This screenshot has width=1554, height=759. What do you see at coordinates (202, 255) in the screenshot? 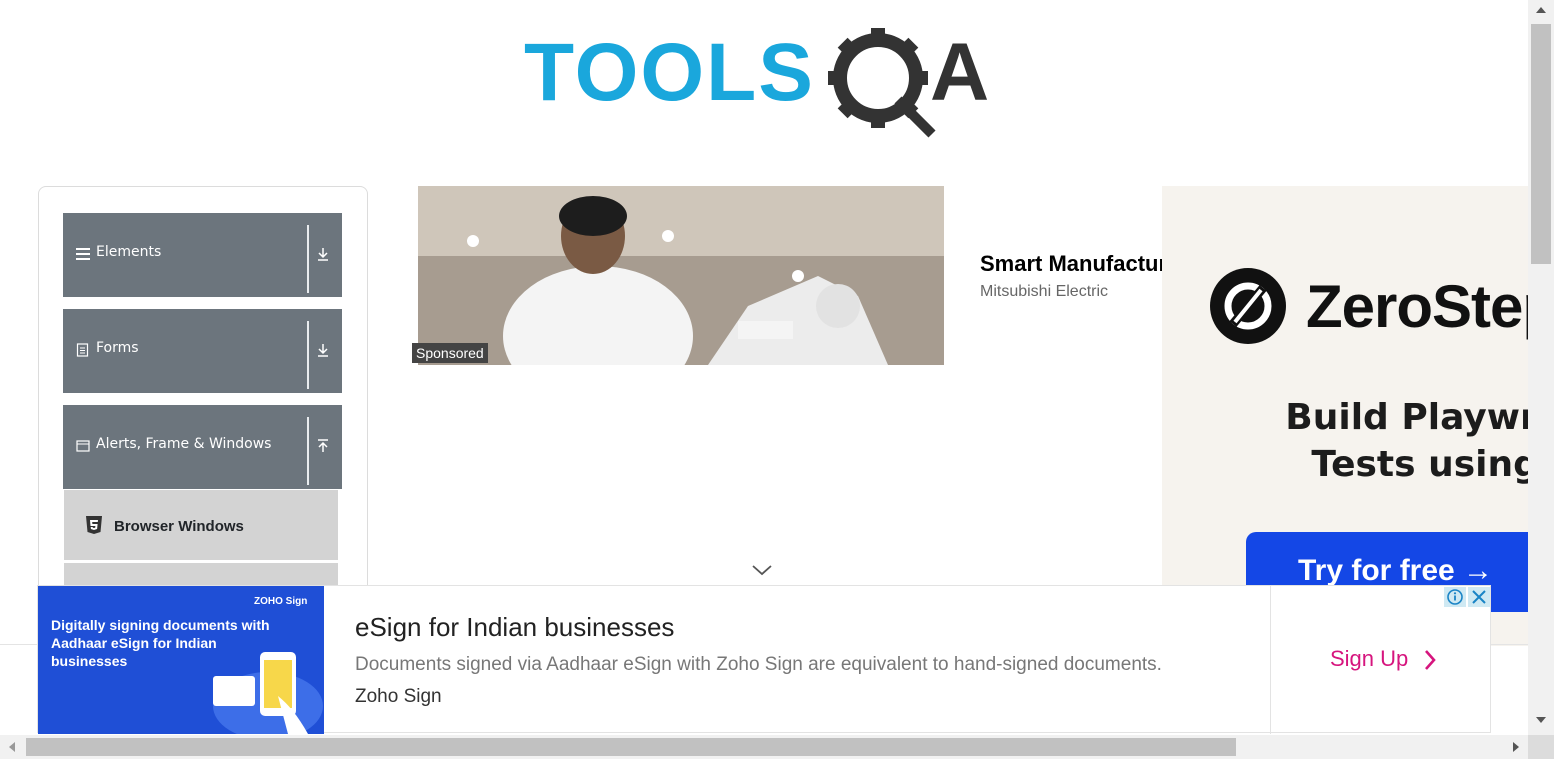
I see `sidebar-group-elements: Elements` at bounding box center [202, 255].